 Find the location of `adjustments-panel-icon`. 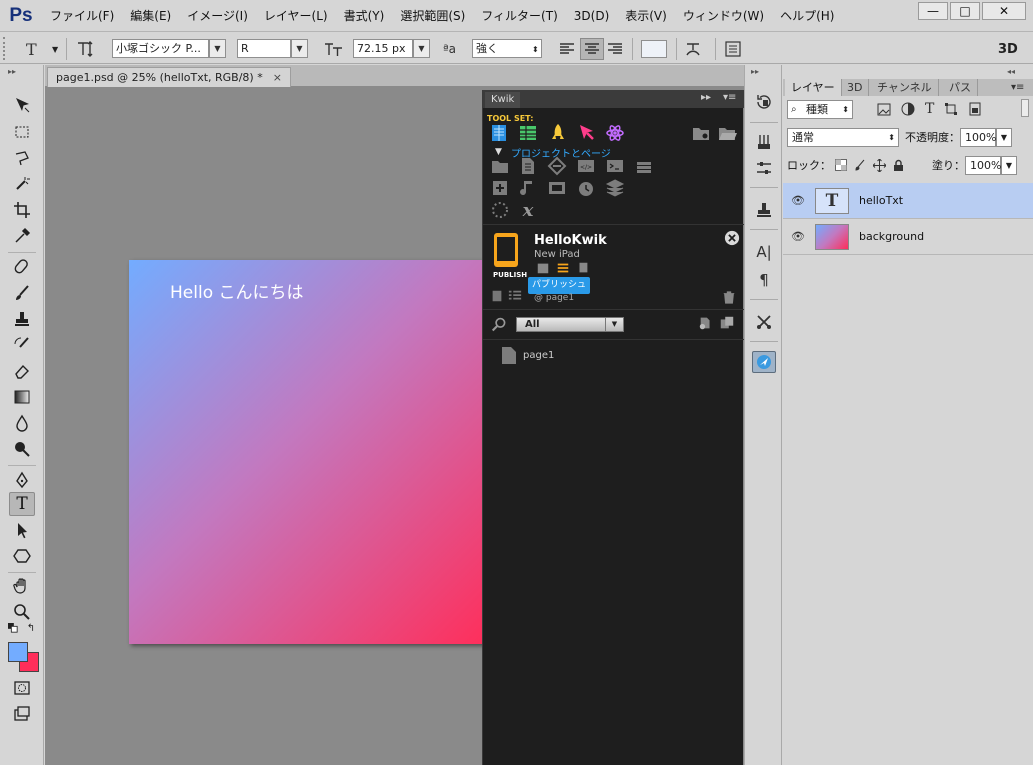

adjustments-panel-icon is located at coordinates (764, 168).